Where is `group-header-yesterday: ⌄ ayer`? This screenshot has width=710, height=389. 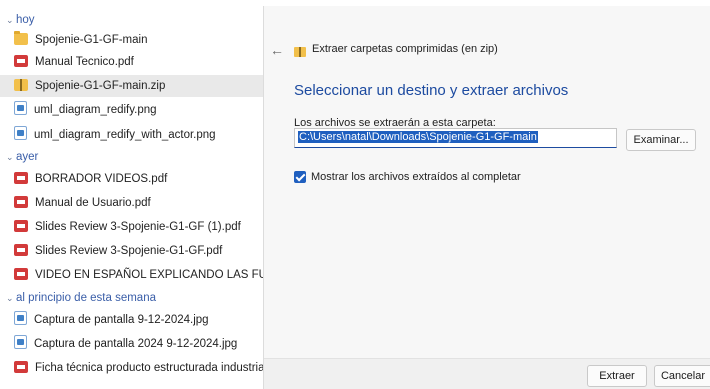
group-header-yesterday: ⌄ ayer is located at coordinates (22, 157).